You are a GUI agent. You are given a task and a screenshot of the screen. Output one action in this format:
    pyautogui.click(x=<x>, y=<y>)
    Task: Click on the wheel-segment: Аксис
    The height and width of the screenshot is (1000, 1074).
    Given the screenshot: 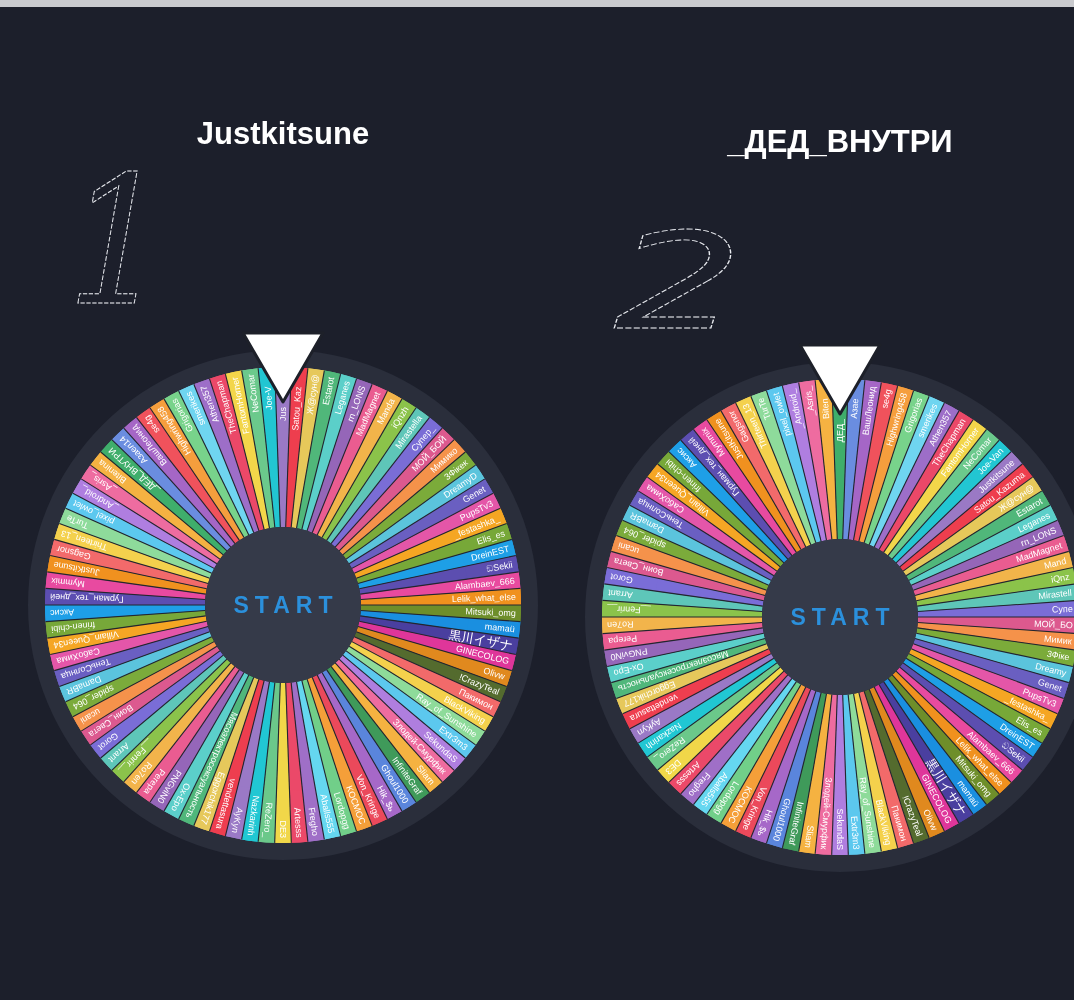 What is the action you would take?
    pyautogui.click(x=125, y=613)
    